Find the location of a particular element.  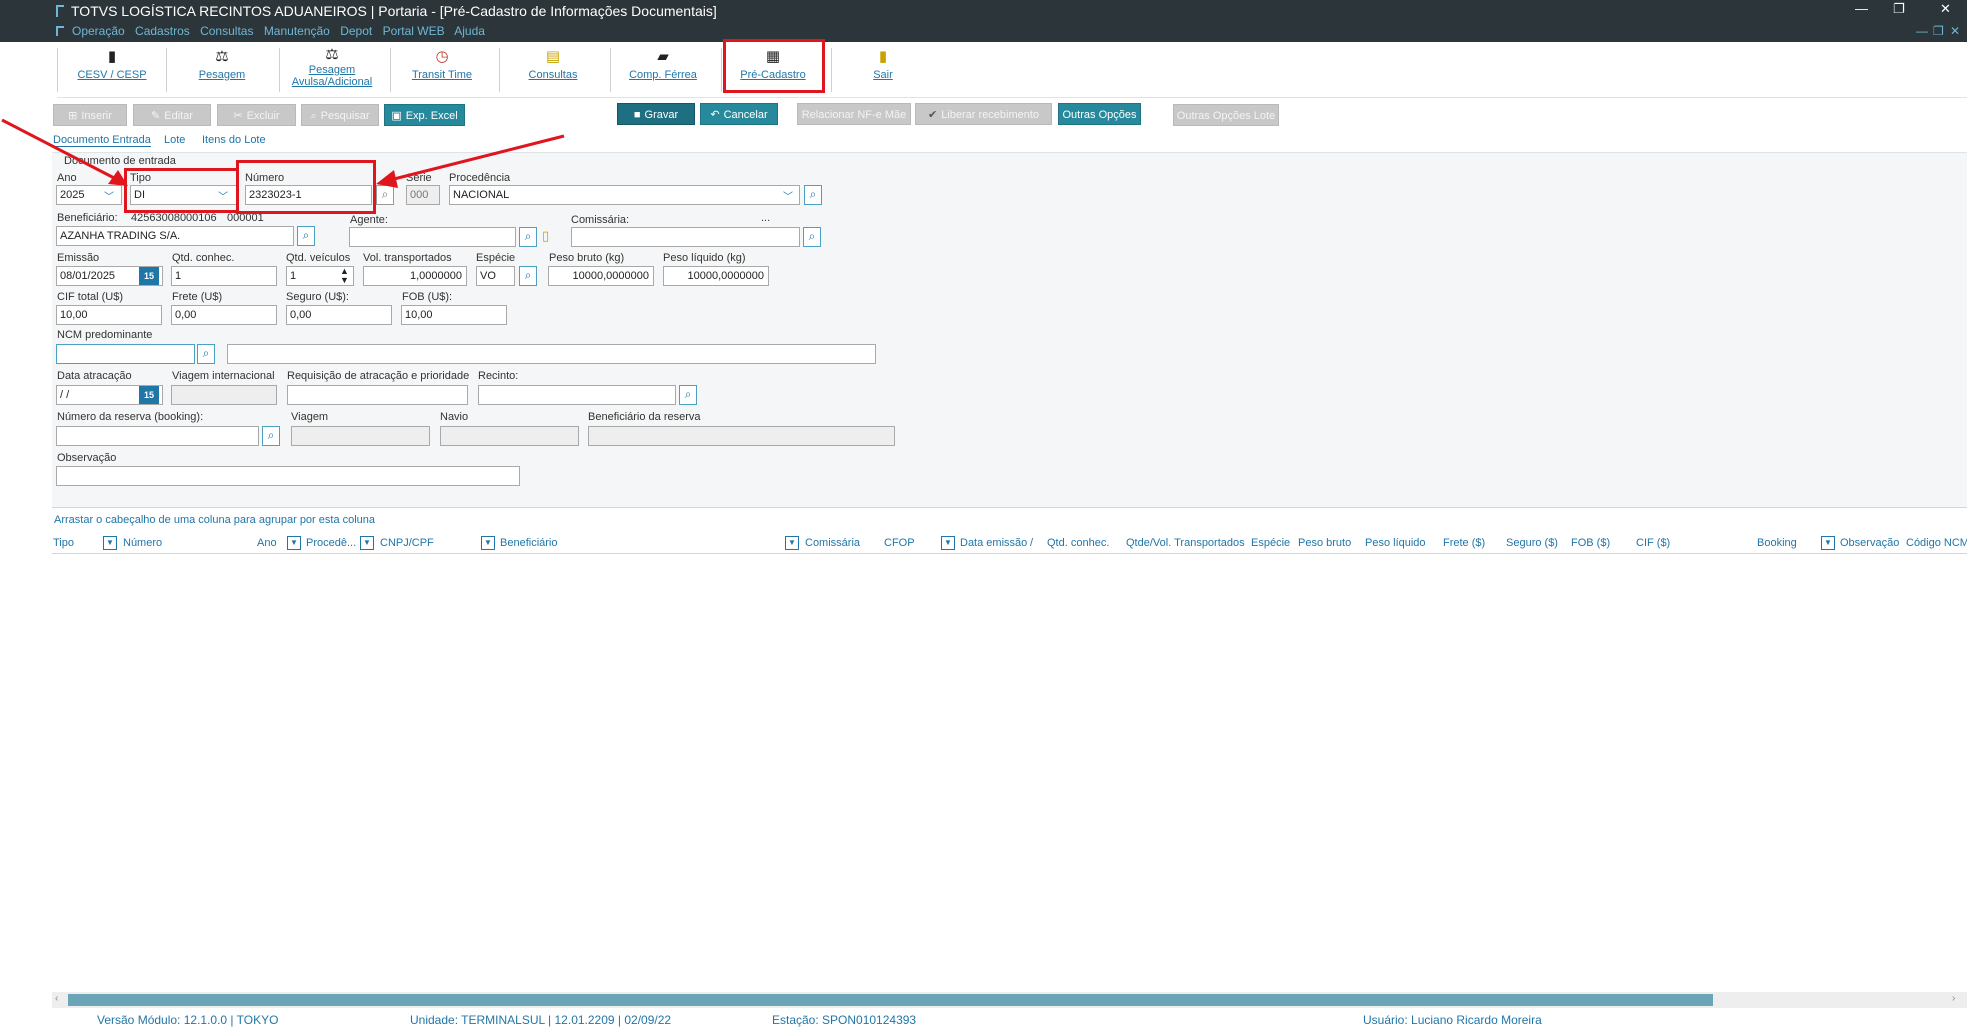

ncm-description-input is located at coordinates (551, 354).